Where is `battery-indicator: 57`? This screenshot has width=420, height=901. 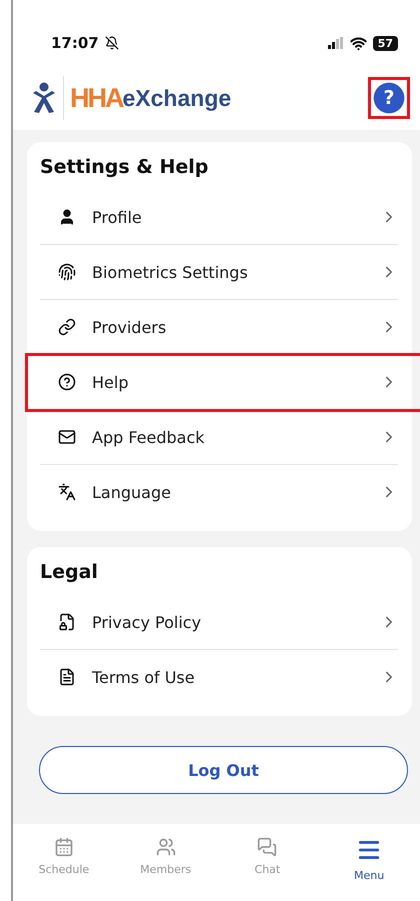
battery-indicator: 57 is located at coordinates (385, 43).